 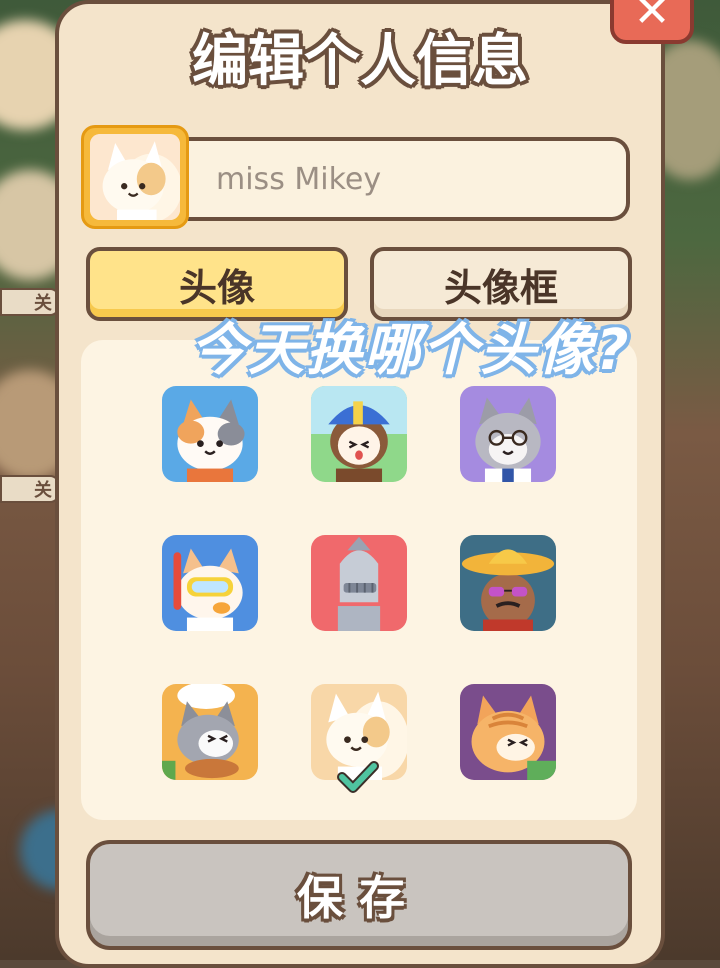 I want to click on save-button-label: 保存, so click(x=359, y=898).